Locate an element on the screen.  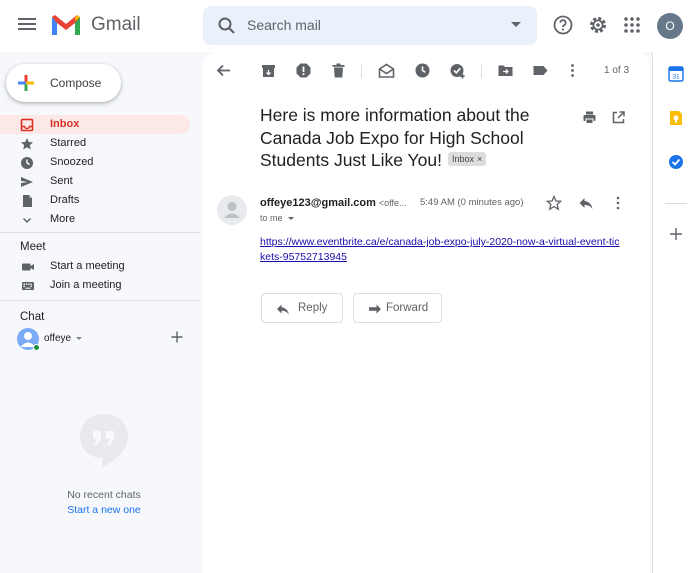
settings-gear-icon is located at coordinates (598, 25).